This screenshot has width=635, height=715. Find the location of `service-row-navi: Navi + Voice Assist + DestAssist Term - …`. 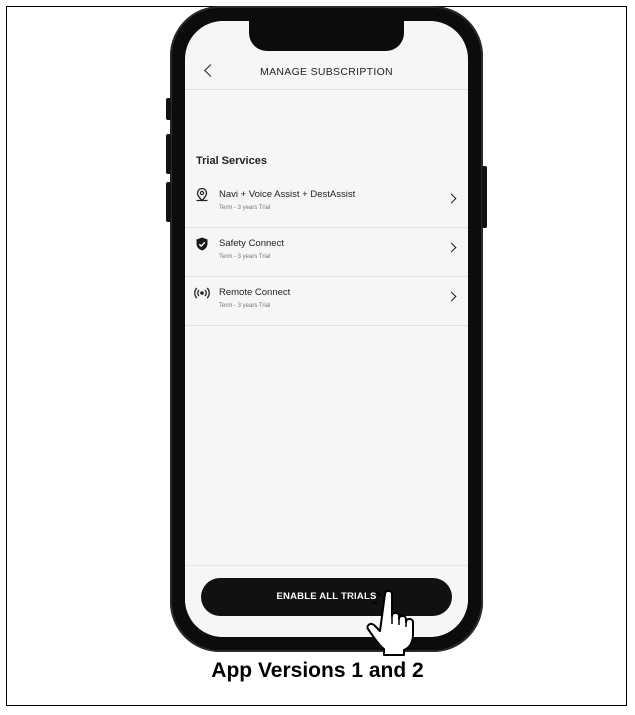

service-row-navi: Navi + Voice Assist + DestAssist Term - … is located at coordinates (326, 203).